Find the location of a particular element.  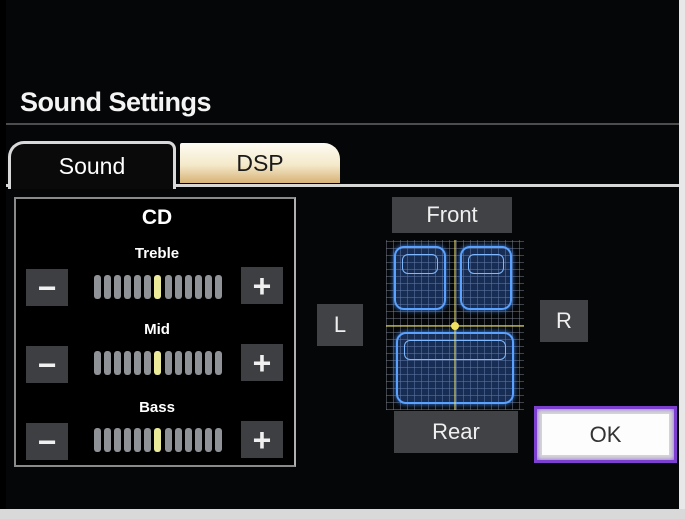

treble-plus-button: + is located at coordinates (262, 285).